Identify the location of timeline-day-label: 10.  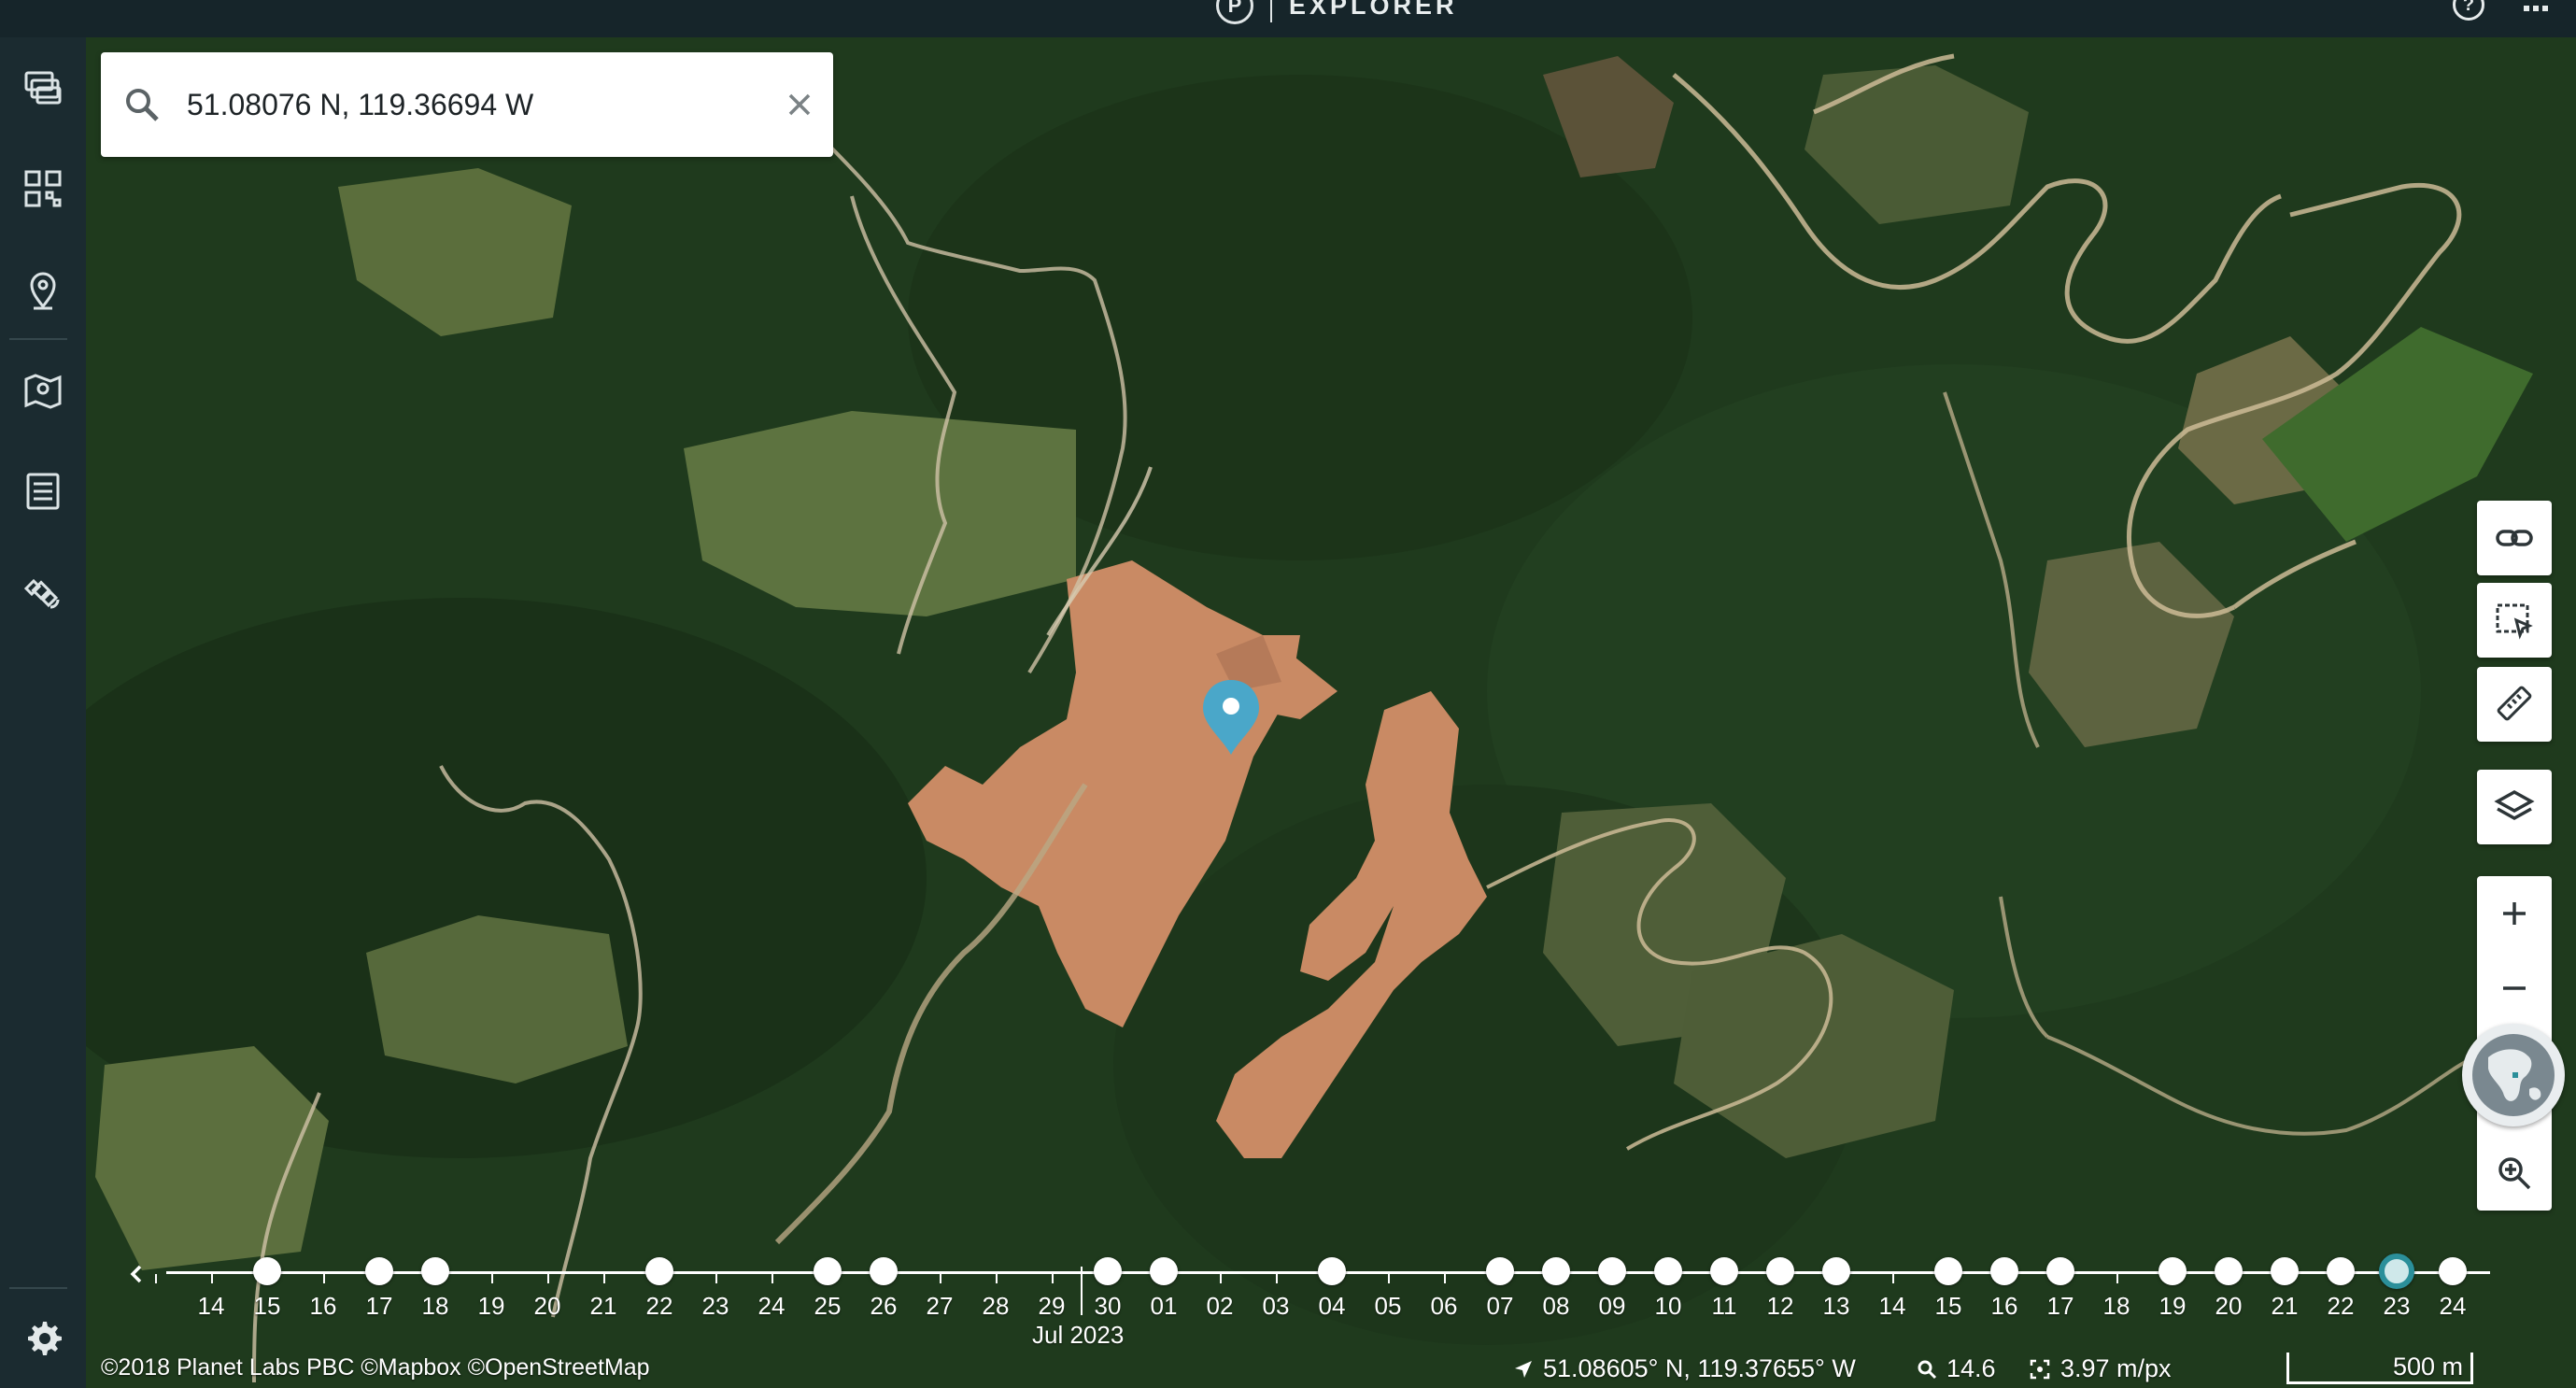
(1668, 1306).